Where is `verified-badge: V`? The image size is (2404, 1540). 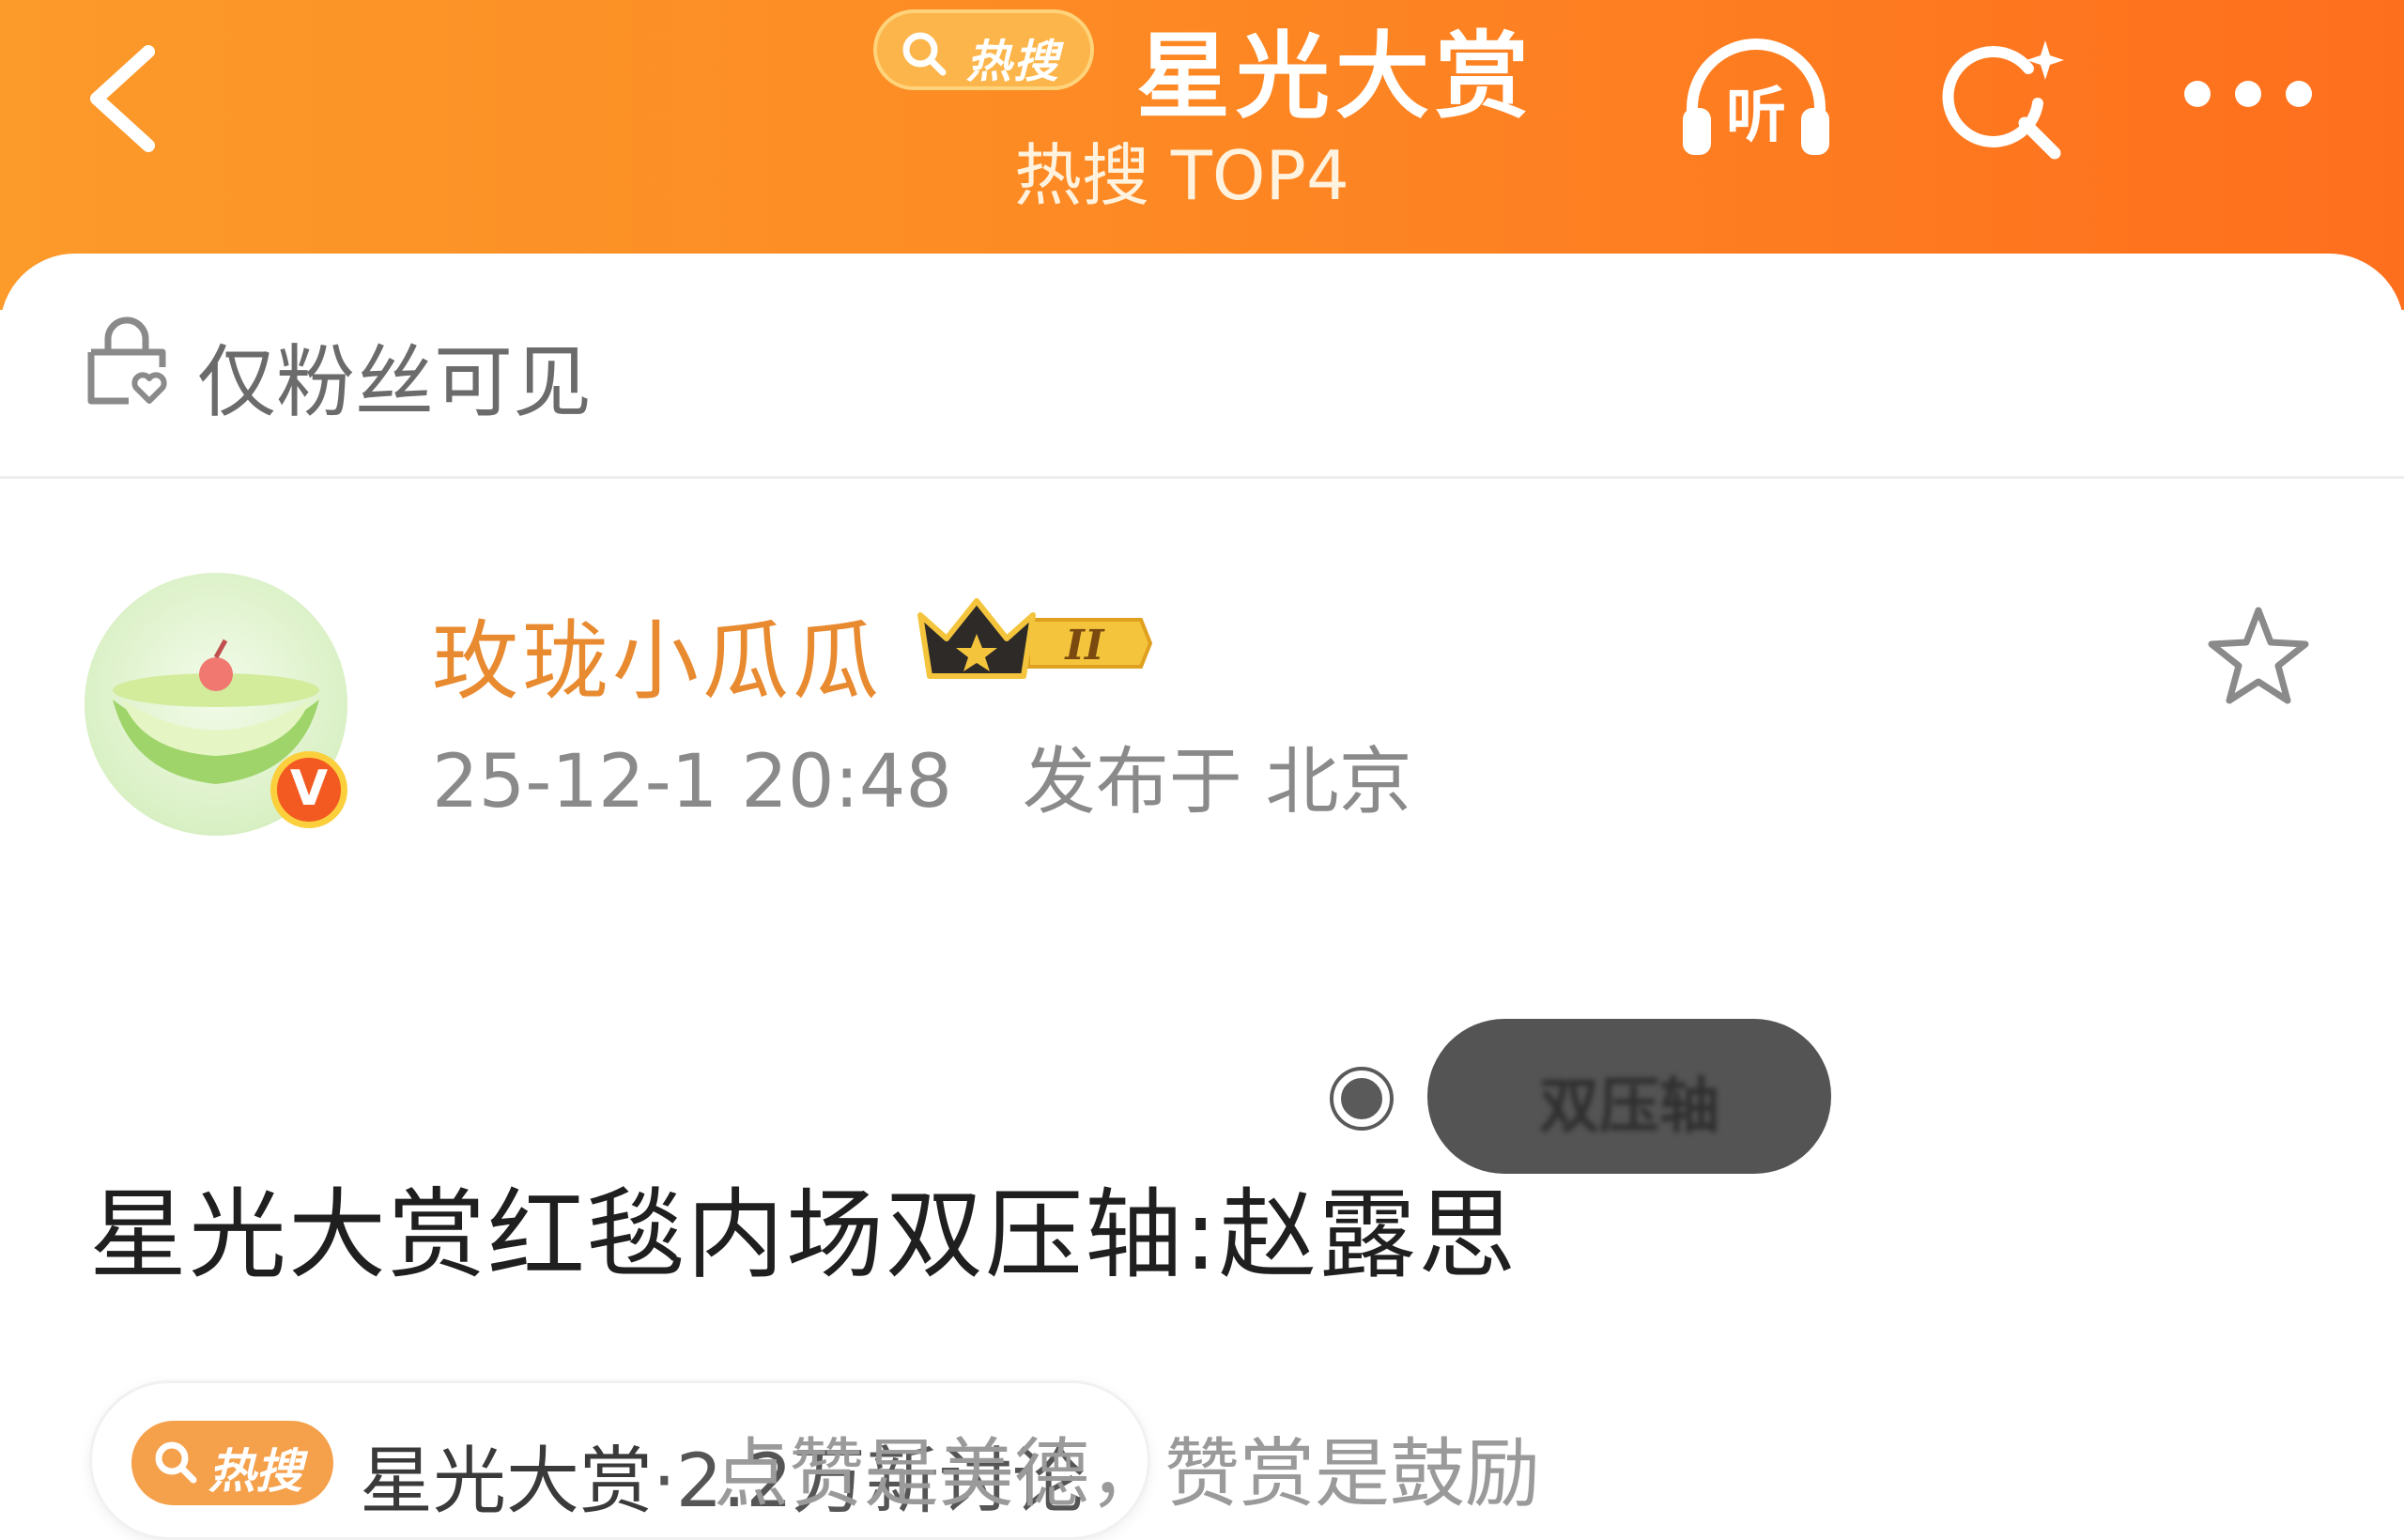 verified-badge: V is located at coordinates (308, 789).